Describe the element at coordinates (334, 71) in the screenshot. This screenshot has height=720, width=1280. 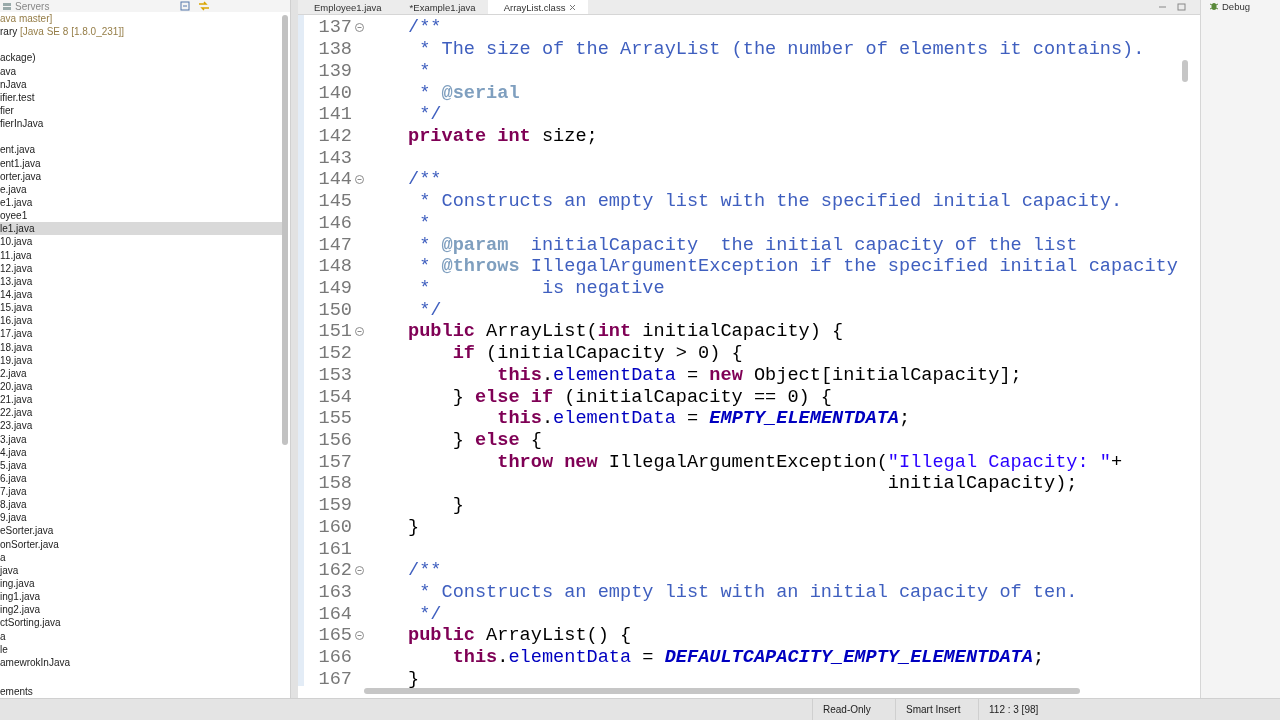
I see `line-number: 139` at that location.